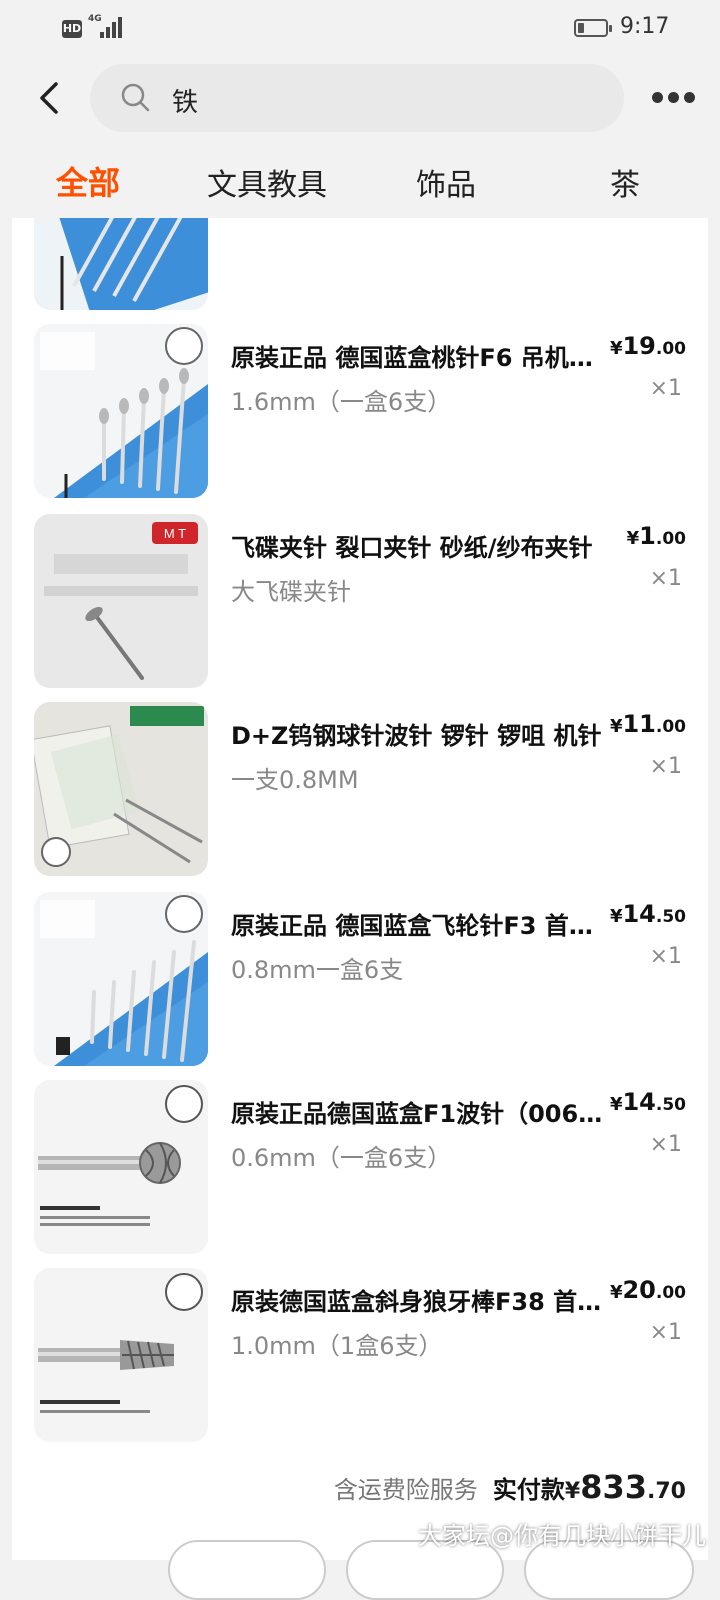  What do you see at coordinates (657, 97) in the screenshot?
I see `more-icon` at bounding box center [657, 97].